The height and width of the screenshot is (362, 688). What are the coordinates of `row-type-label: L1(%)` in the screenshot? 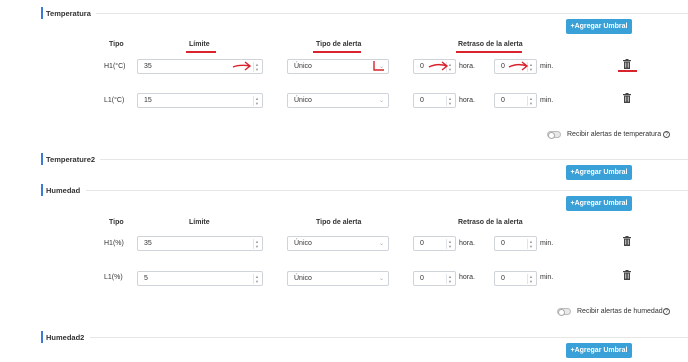 It's located at (113, 277).